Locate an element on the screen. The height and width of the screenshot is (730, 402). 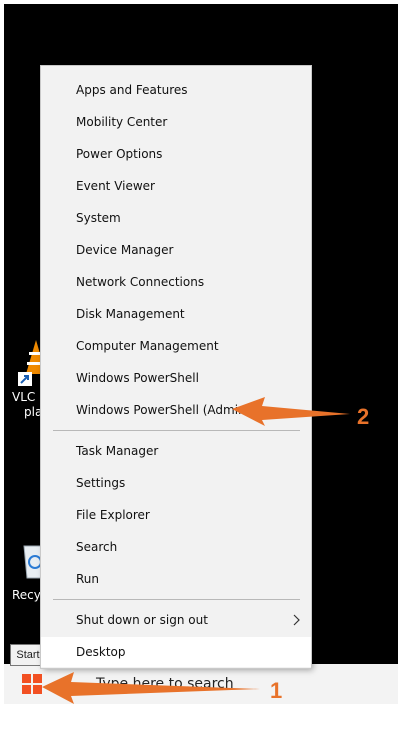
menu-item-label: Mobility Center is located at coordinates (122, 122).